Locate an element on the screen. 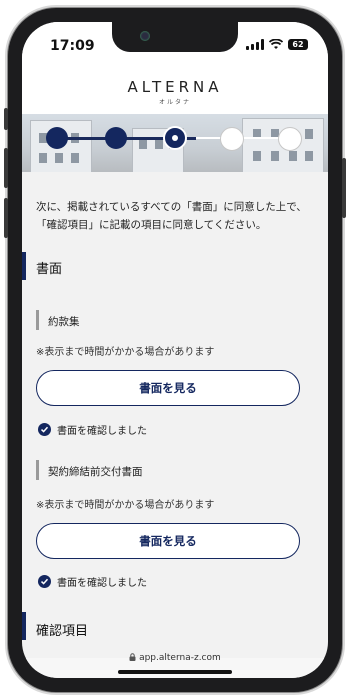 The image size is (350, 700). loading-note-1: ※表示まで時間がかかる場合があります is located at coordinates (125, 352).